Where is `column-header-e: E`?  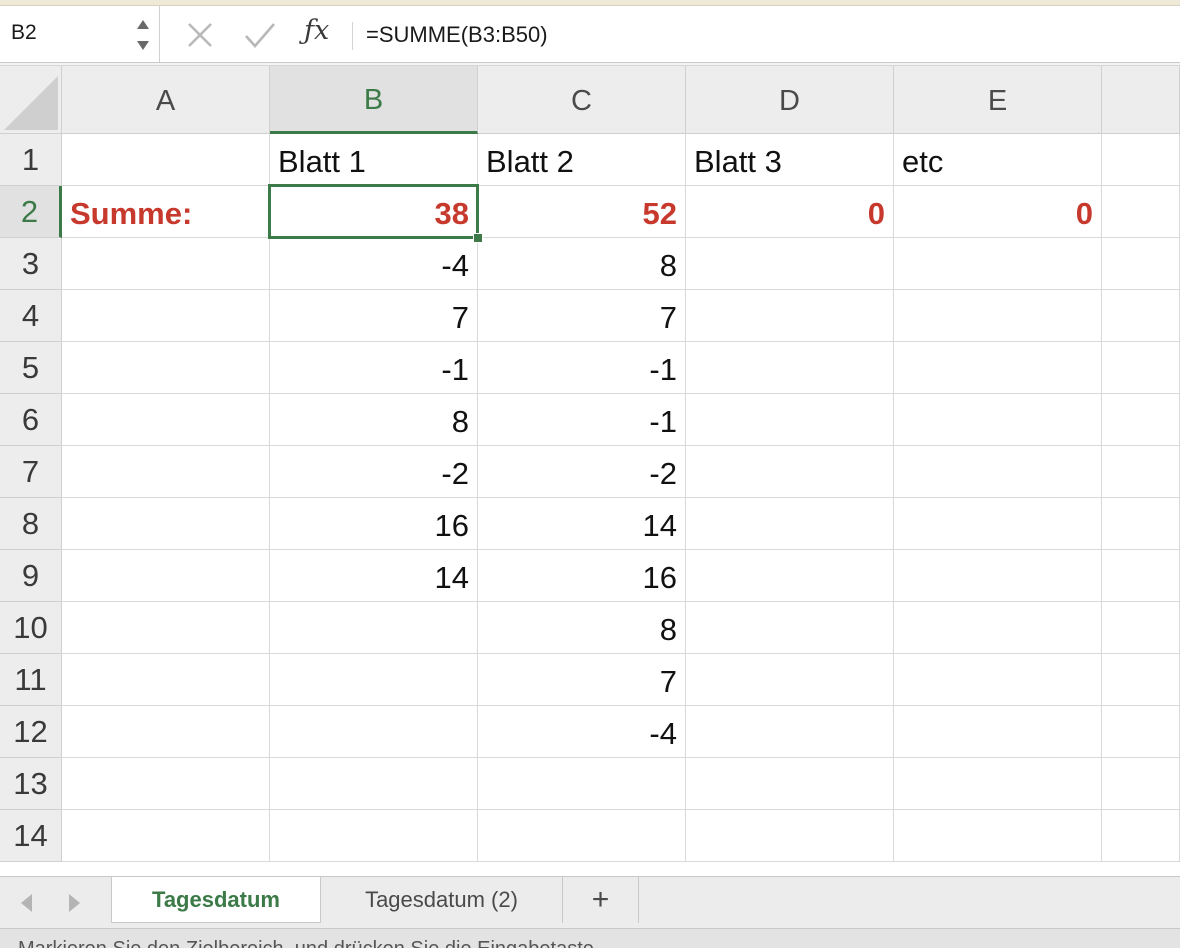 column-header-e: E is located at coordinates (998, 100).